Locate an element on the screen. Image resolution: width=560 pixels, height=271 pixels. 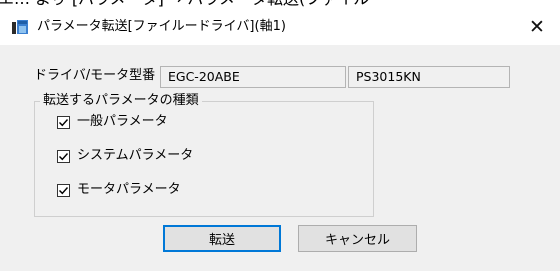
motor-parameters-checkbox: モータパラメータ is located at coordinates (119, 190).